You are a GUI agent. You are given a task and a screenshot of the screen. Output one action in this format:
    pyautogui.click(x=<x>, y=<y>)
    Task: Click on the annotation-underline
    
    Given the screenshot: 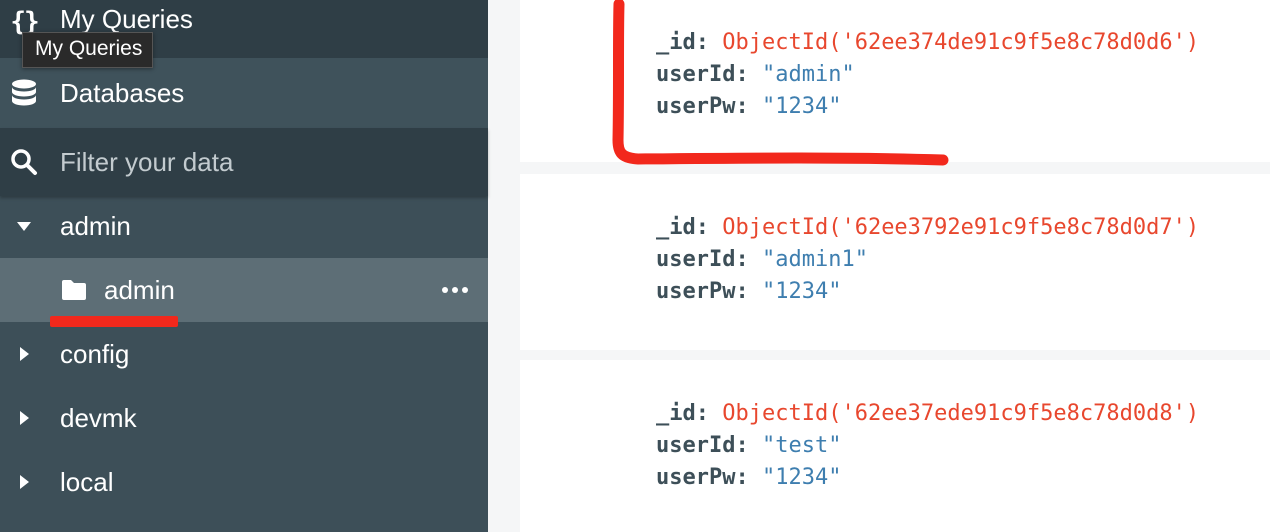 What is the action you would take?
    pyautogui.click(x=114, y=321)
    